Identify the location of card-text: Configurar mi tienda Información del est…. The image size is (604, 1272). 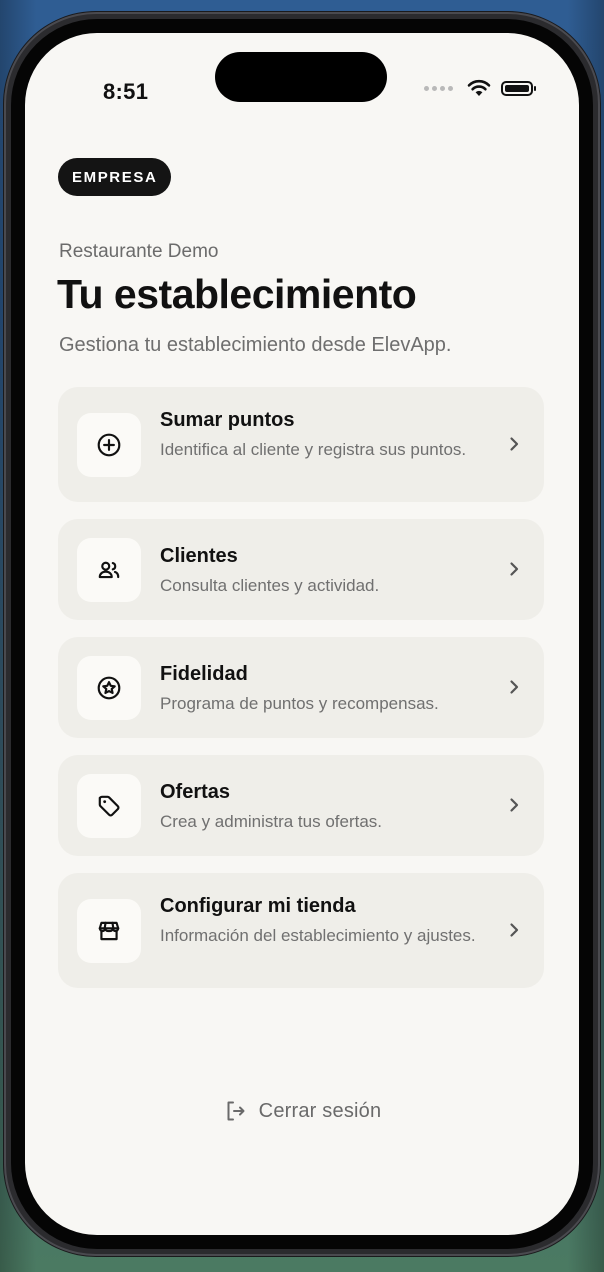
(320, 921).